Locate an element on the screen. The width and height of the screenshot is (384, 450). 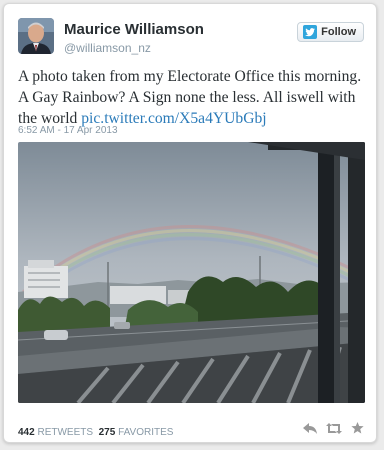
user-handle: @williamson_nz is located at coordinates (107, 48).